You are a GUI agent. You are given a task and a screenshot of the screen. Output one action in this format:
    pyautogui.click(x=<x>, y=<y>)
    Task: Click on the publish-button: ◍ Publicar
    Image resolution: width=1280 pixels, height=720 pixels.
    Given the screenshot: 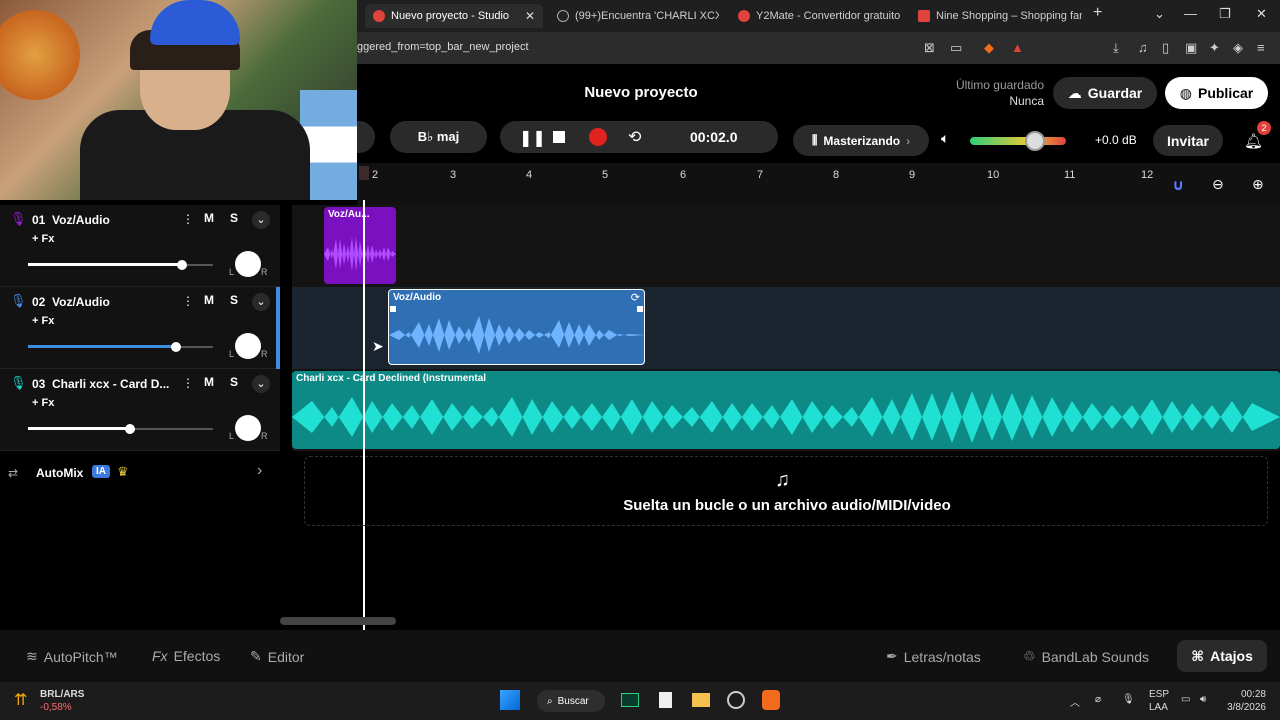 What is the action you would take?
    pyautogui.click(x=1216, y=93)
    